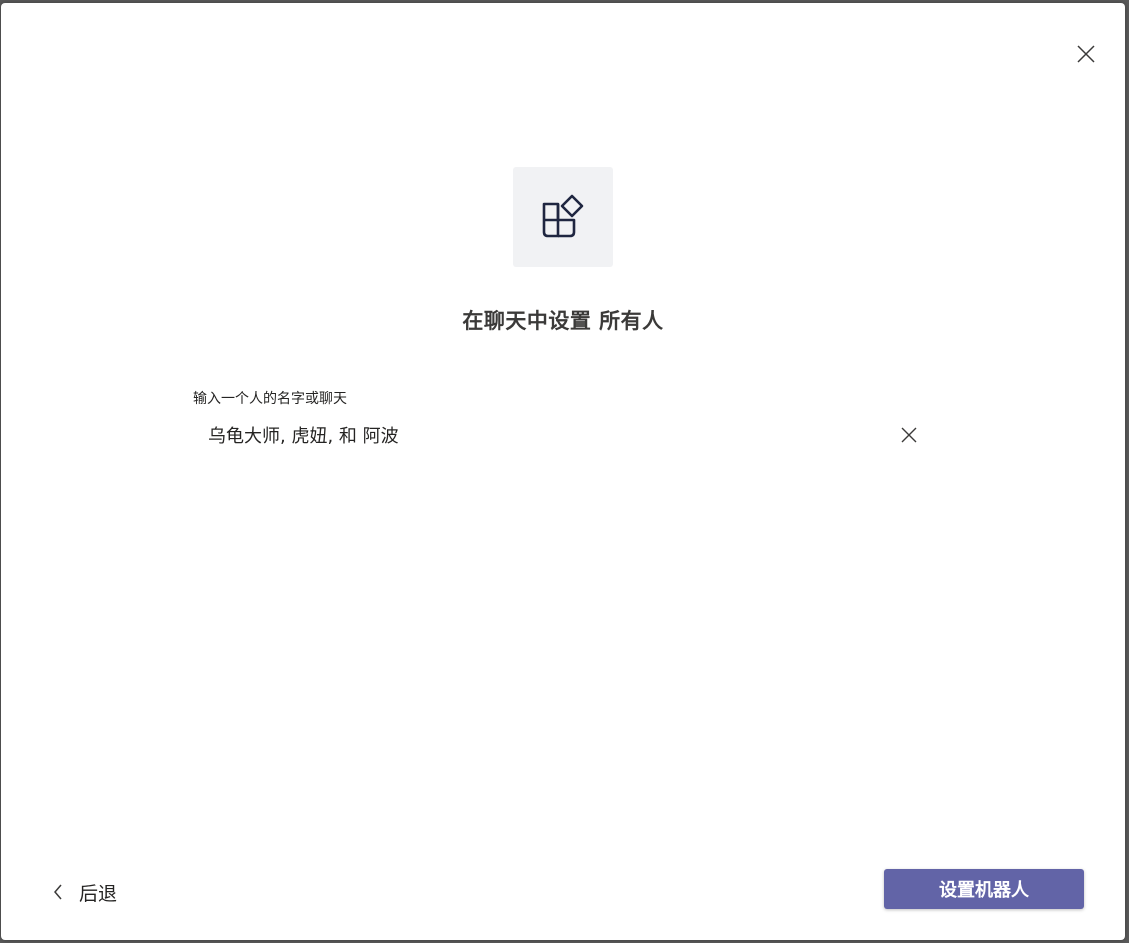 The width and height of the screenshot is (1129, 943). Describe the element at coordinates (98, 893) in the screenshot. I see `back-button-label: 后退` at that location.